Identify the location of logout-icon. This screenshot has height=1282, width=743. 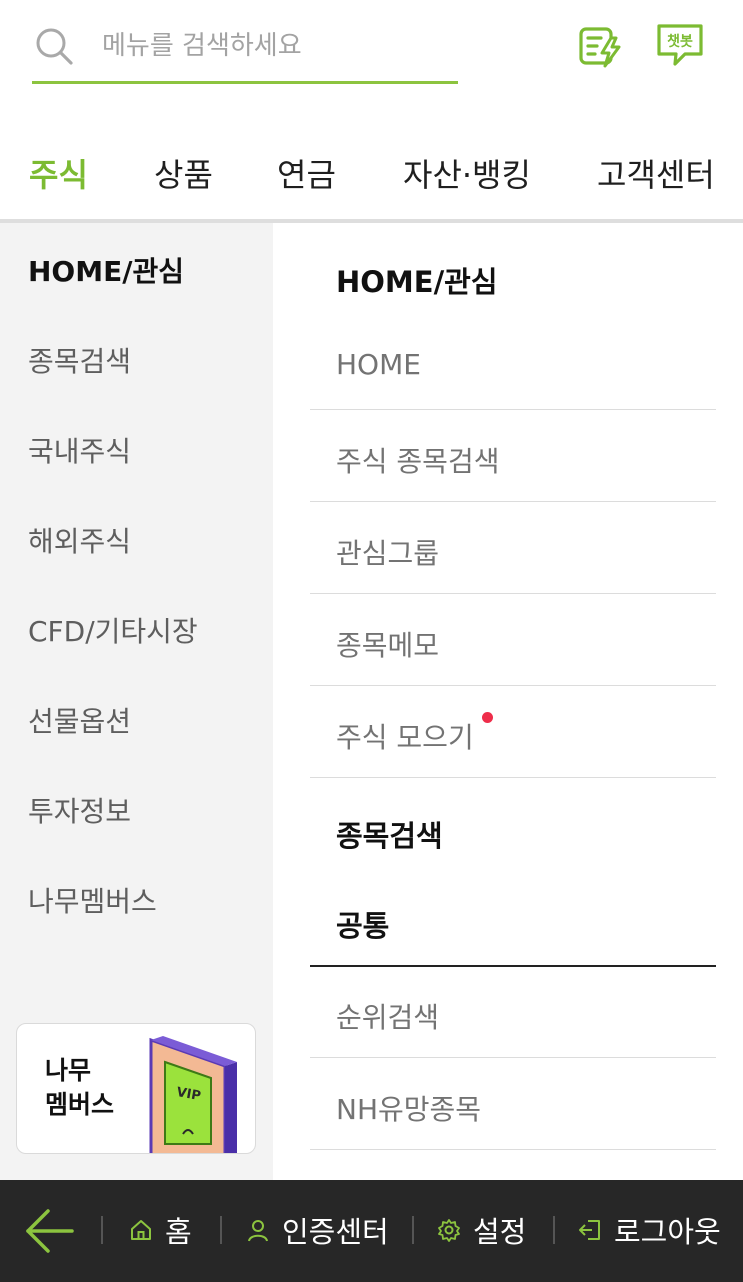
(589, 1230).